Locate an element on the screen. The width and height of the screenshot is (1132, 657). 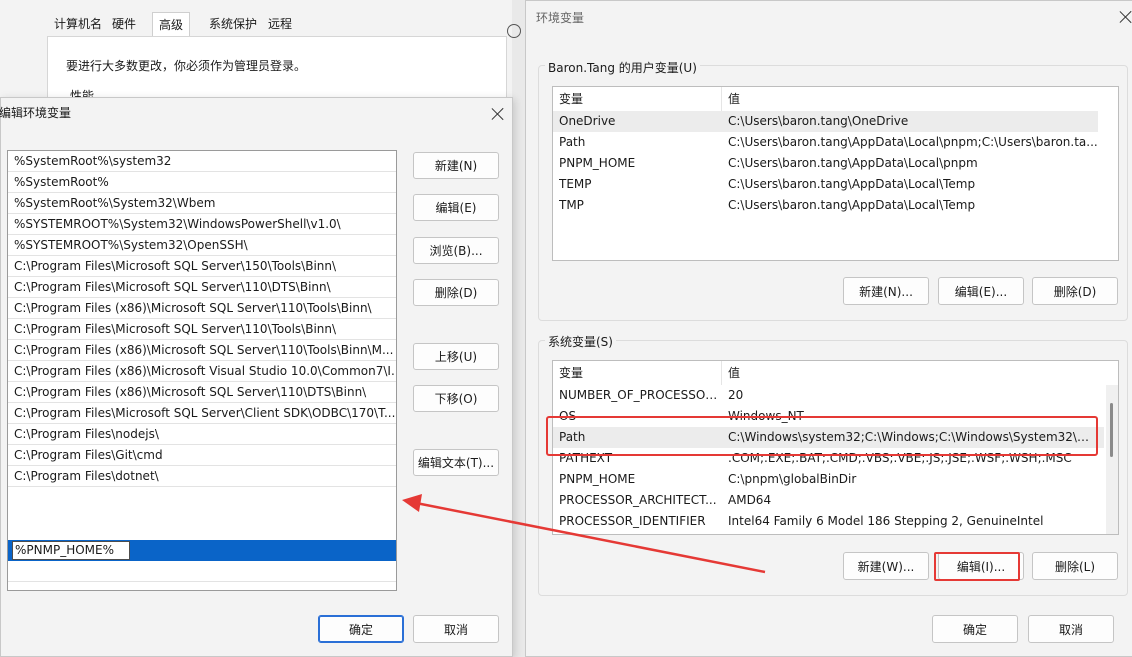
annotation-arrow-head is located at coordinates (412, 503).